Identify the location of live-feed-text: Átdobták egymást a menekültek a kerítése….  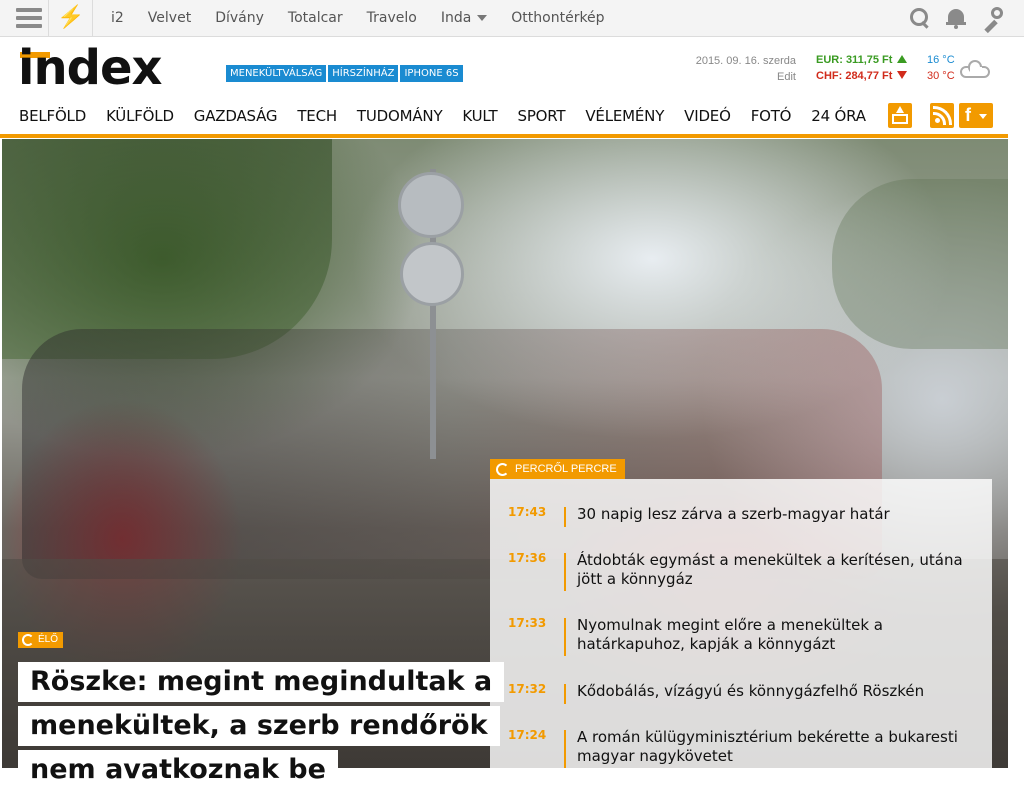
(770, 569).